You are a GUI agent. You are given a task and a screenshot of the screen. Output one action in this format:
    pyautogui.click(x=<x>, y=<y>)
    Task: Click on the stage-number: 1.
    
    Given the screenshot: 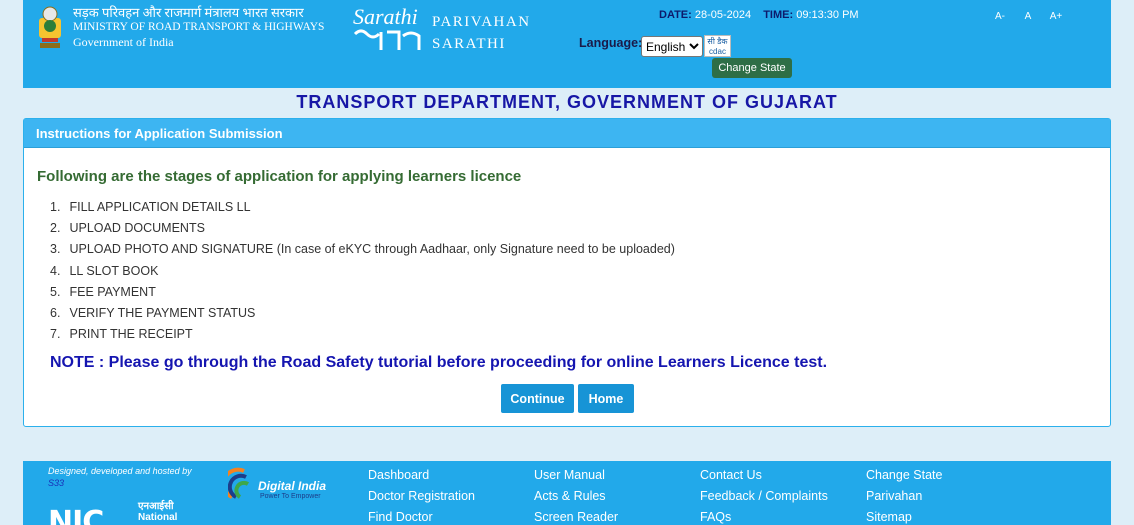 What is the action you would take?
    pyautogui.click(x=55, y=207)
    